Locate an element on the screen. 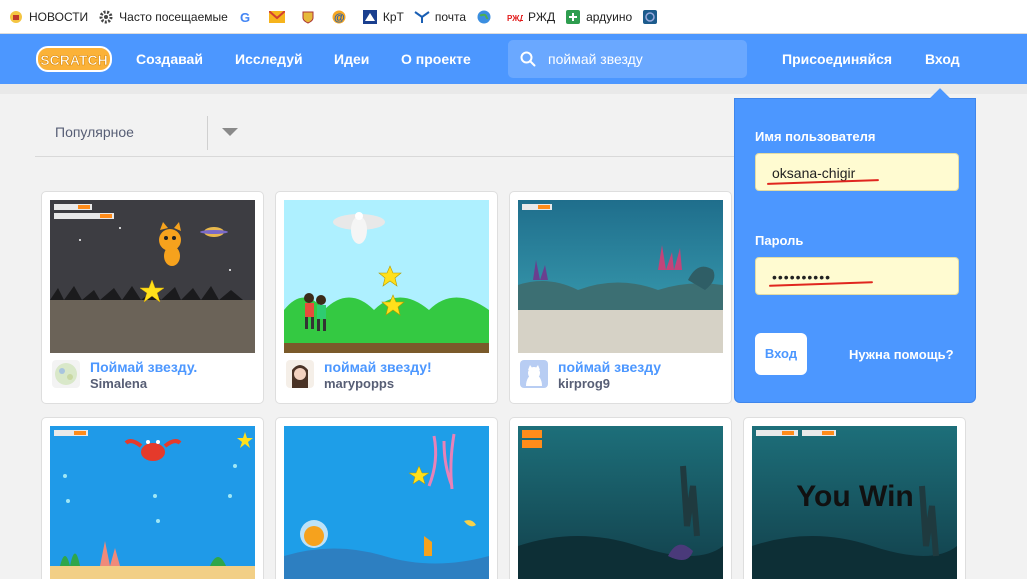 This screenshot has height=579, width=1027. project-author: kirprog9 is located at coordinates (584, 383).